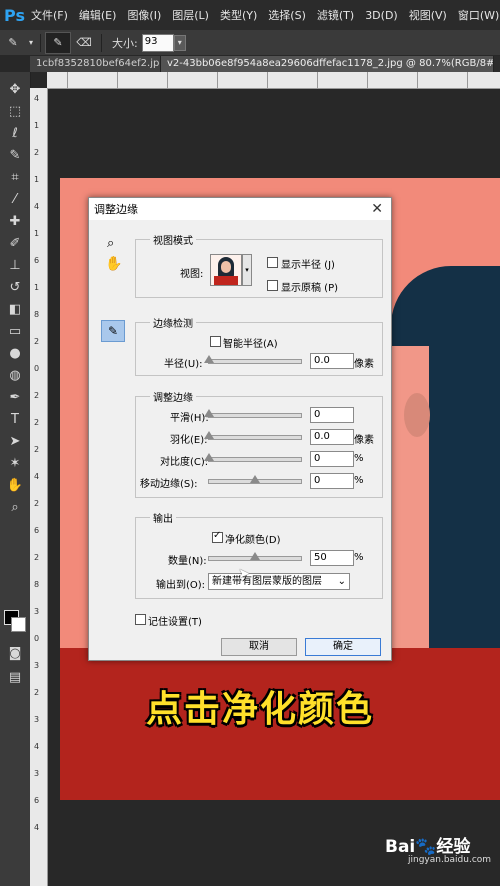  Describe the element at coordinates (215, 341) in the screenshot. I see `smart-radius-checkbox` at that location.